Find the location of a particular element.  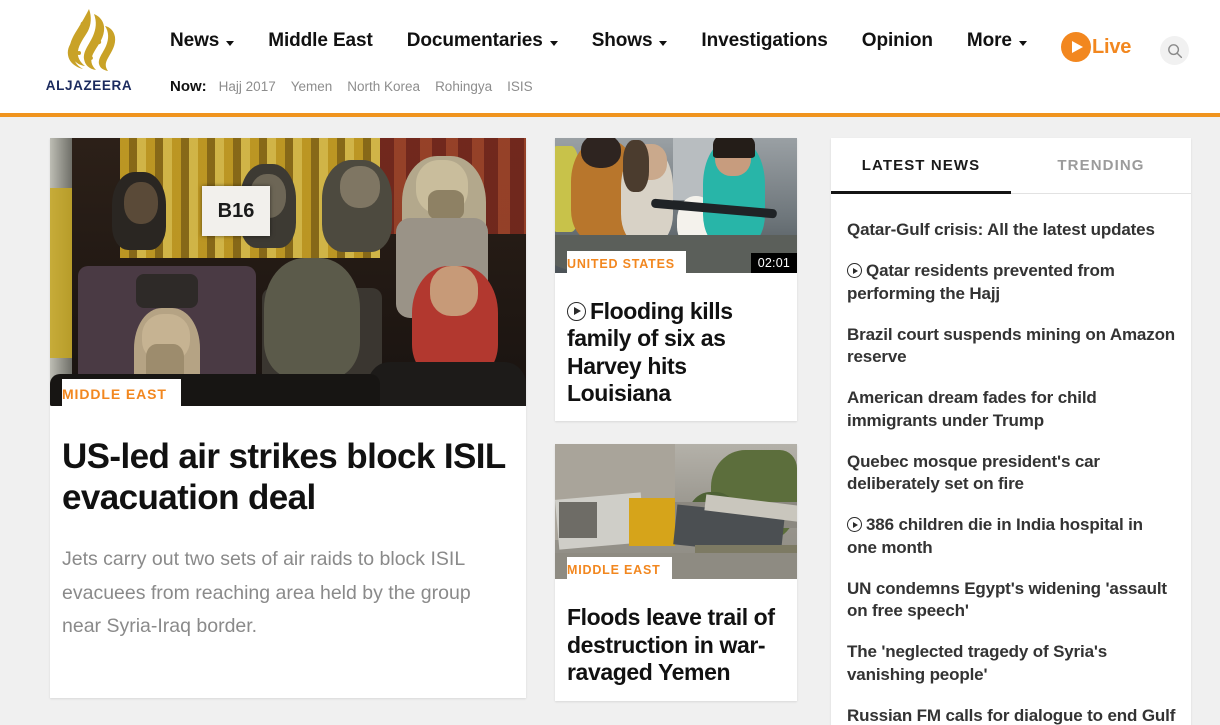

search-icon is located at coordinates (1174, 50).